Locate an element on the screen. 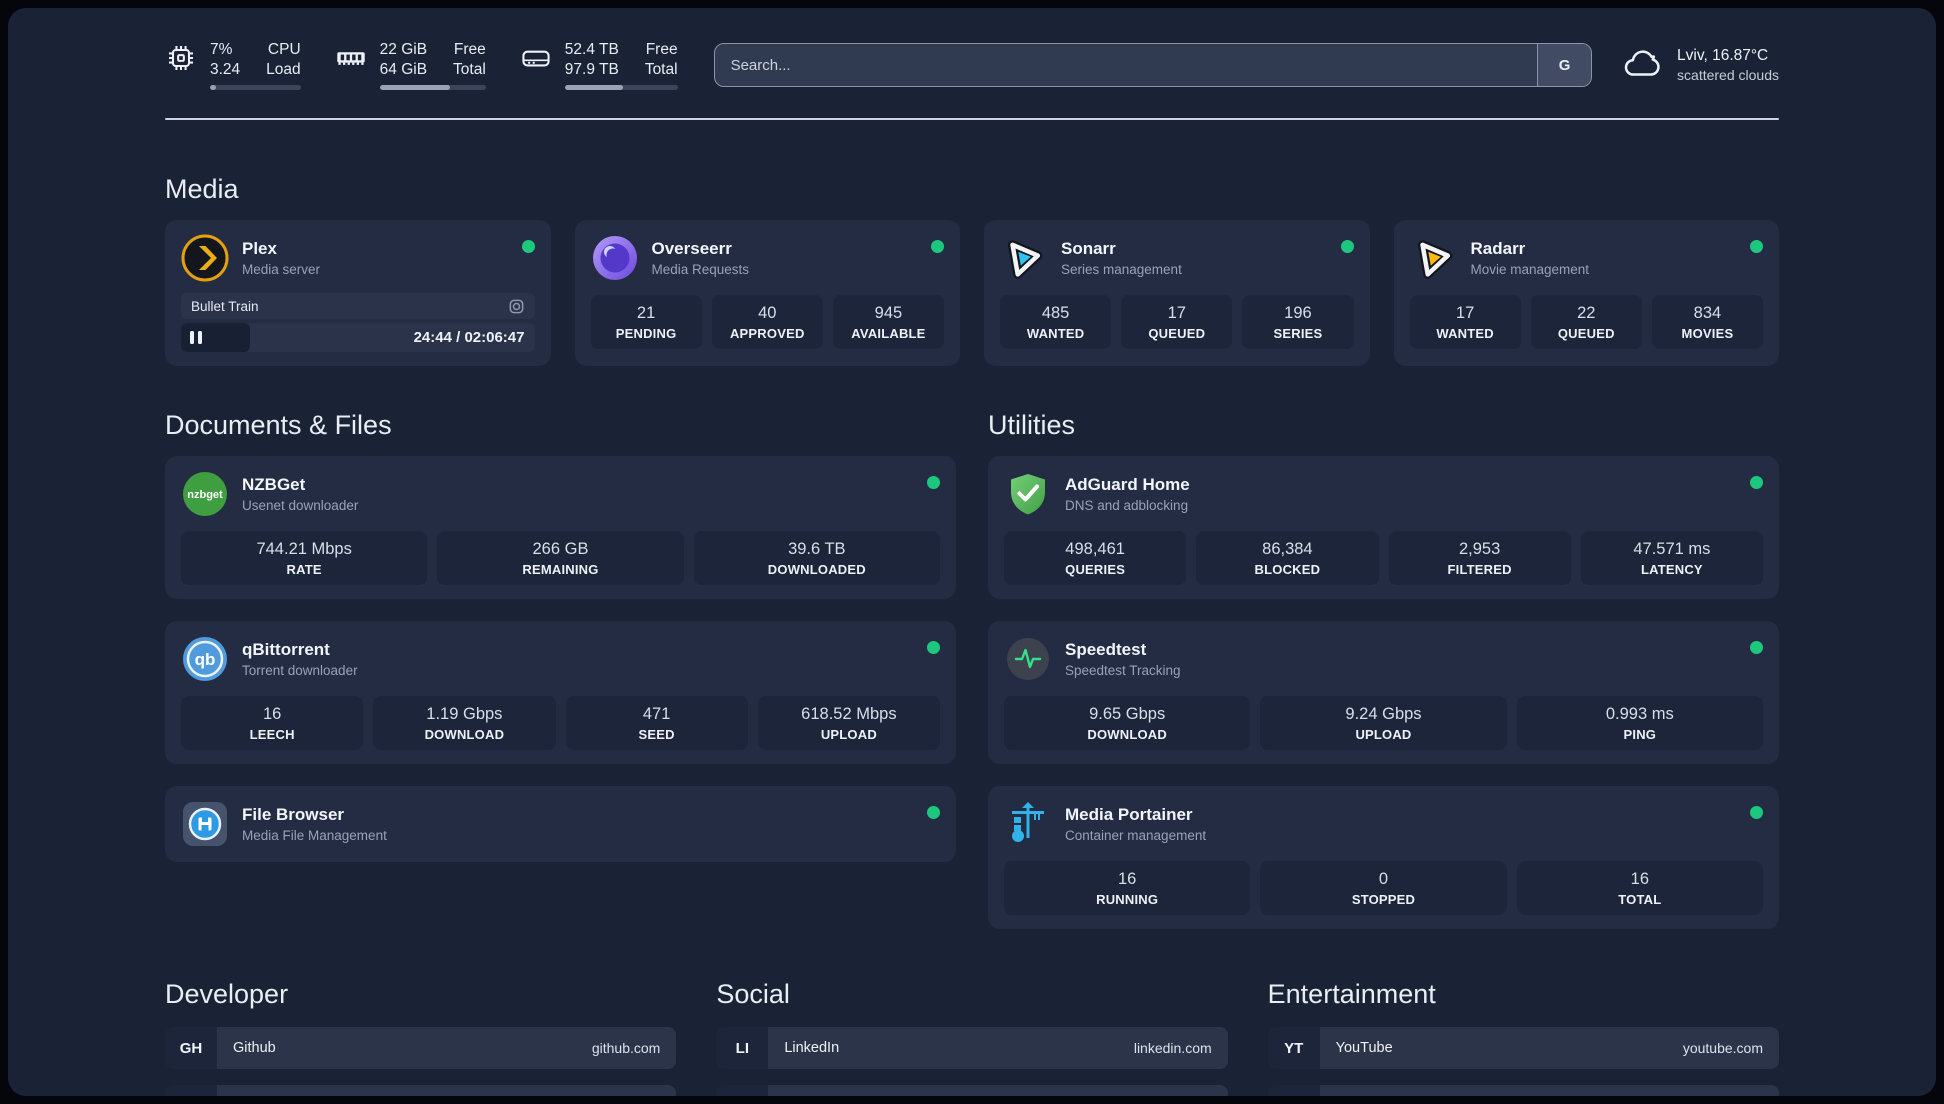 The height and width of the screenshot is (1104, 1944). app-desc: Container management is located at coordinates (1136, 835).